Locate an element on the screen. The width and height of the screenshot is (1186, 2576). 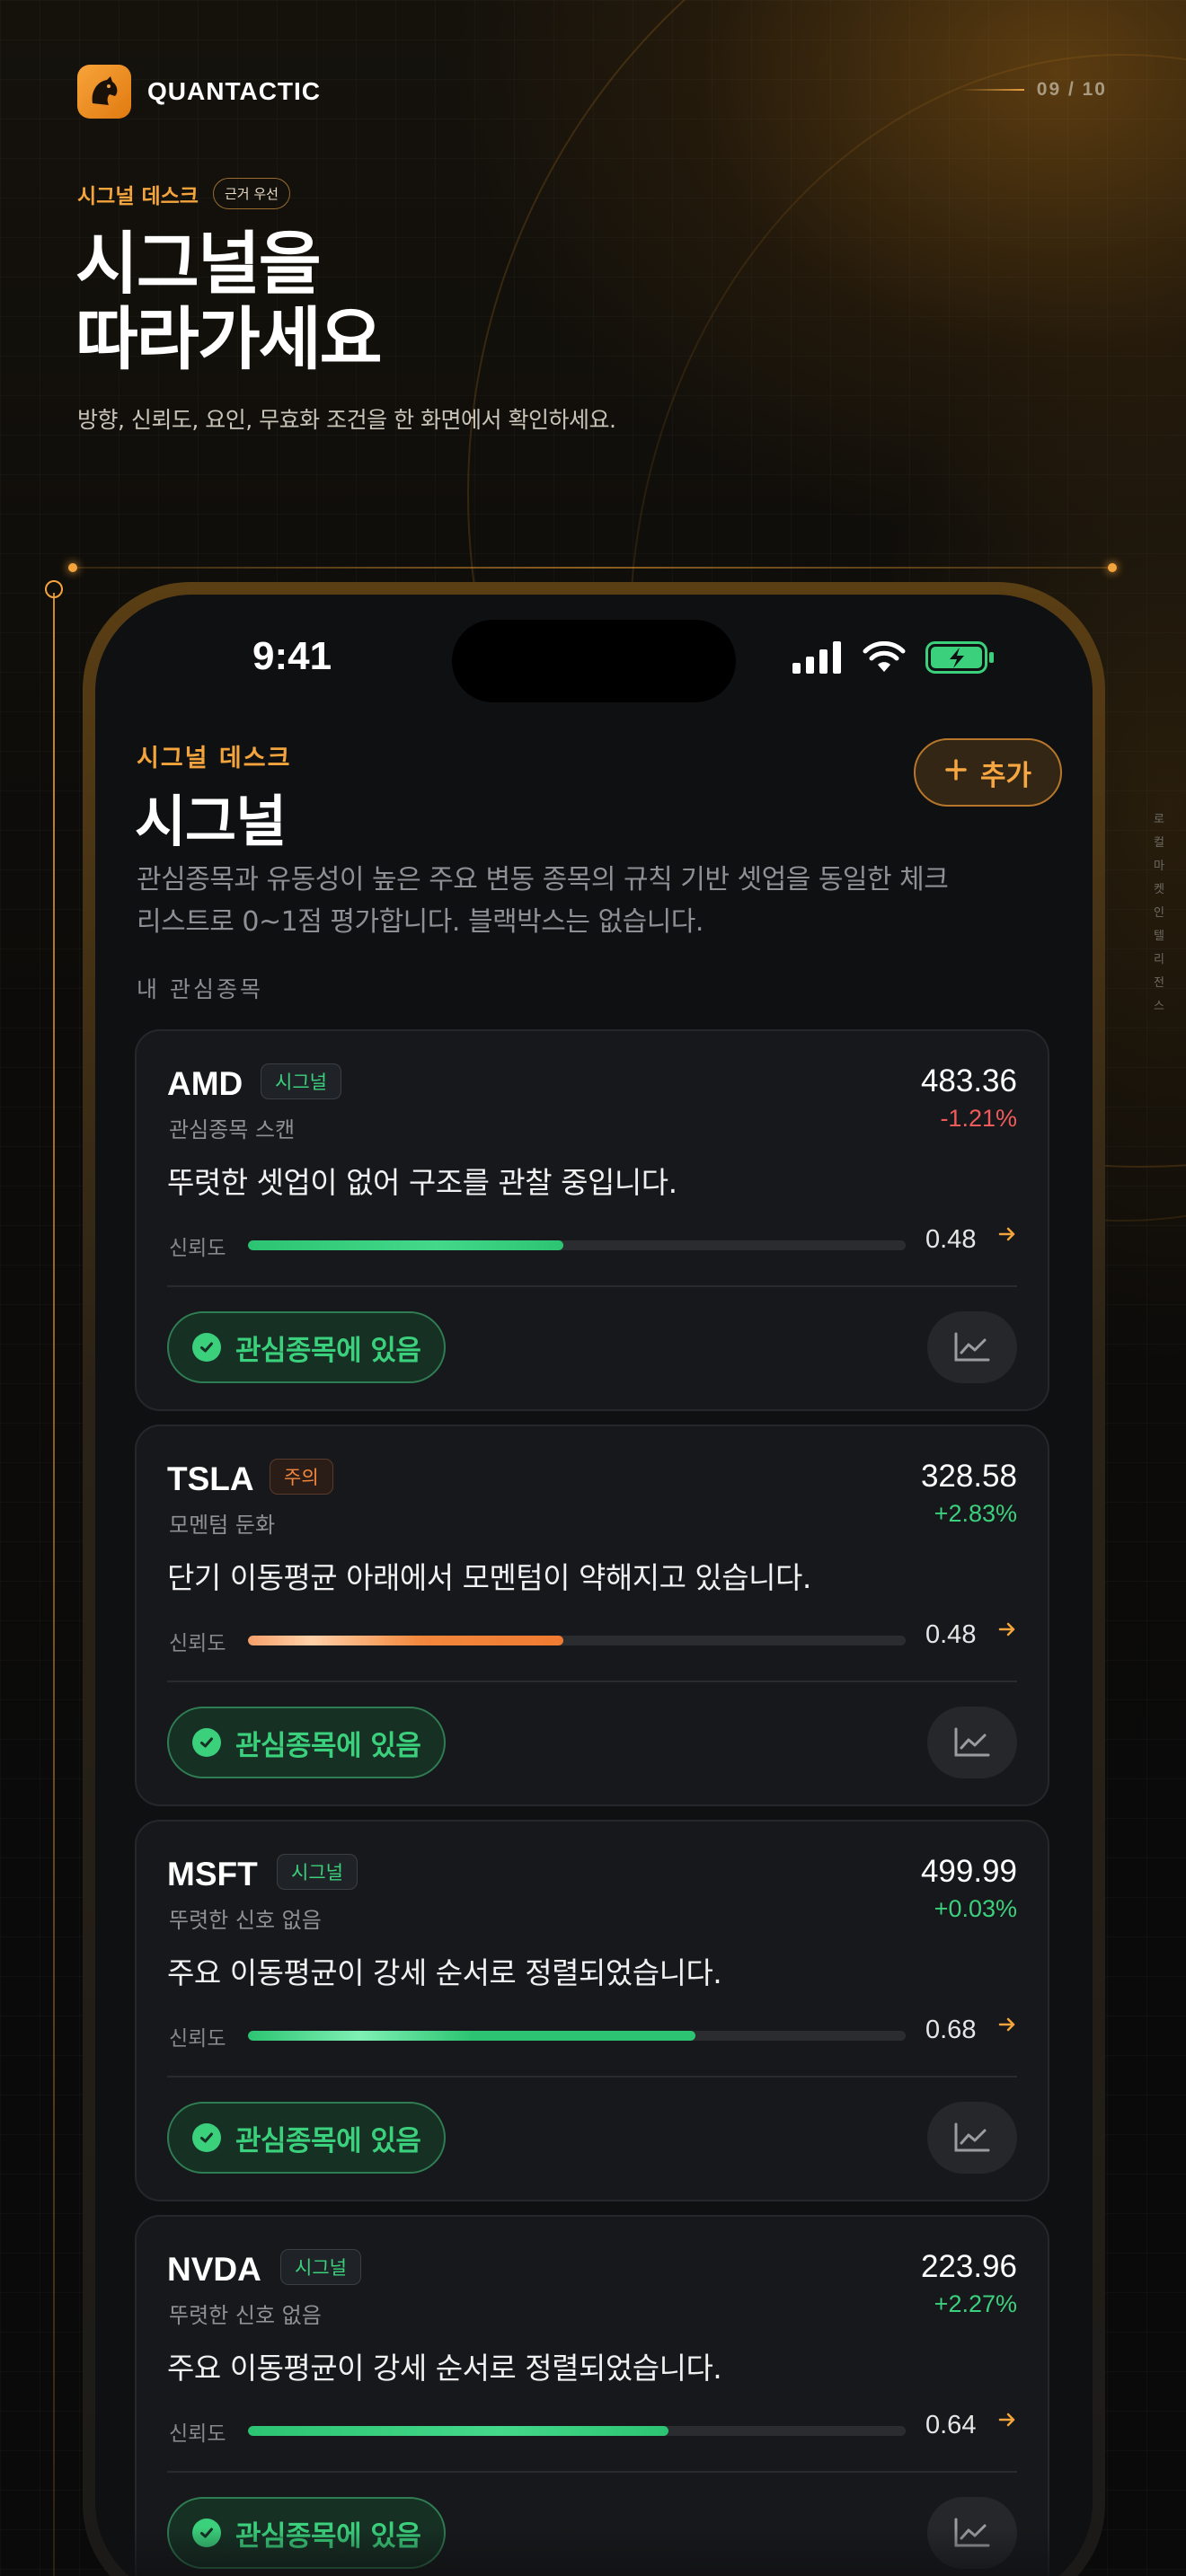
signal-icon is located at coordinates (816, 657).